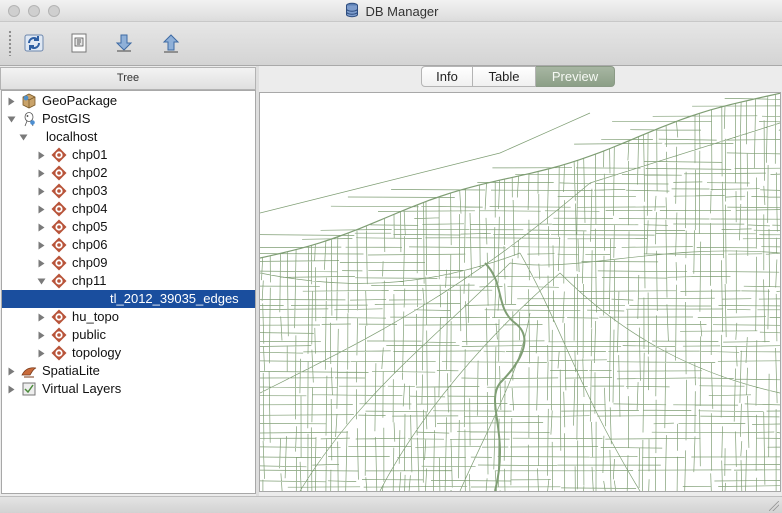 The image size is (782, 513). What do you see at coordinates (128, 281) in the screenshot?
I see `tree-item: chp11` at bounding box center [128, 281].